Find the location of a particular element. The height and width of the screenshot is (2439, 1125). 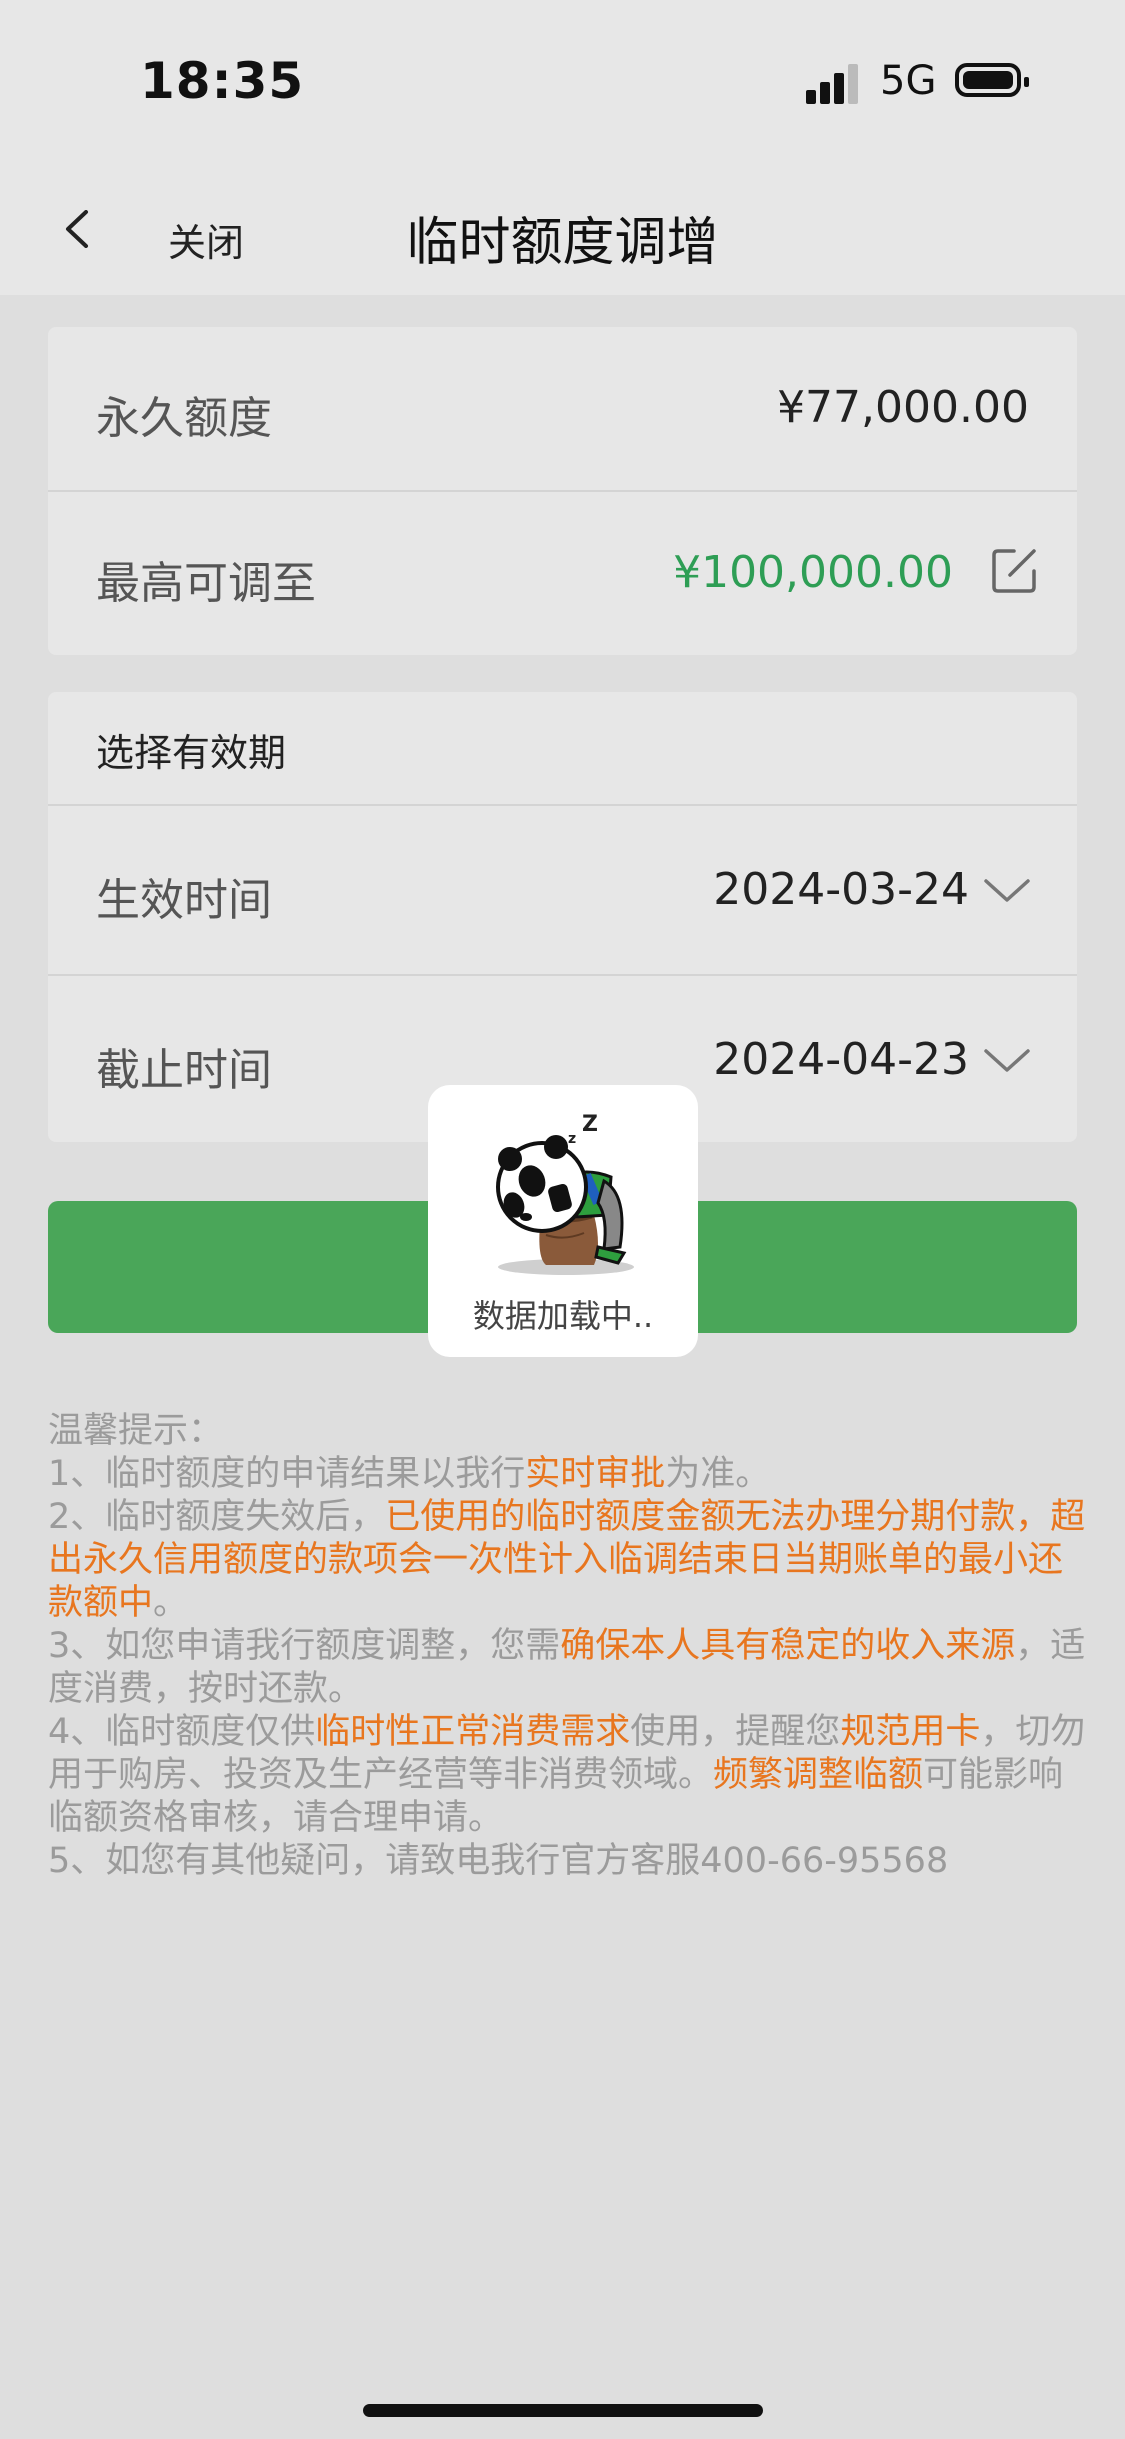

permanent-limit-row: 永久额度 ¥77,000.00 is located at coordinates (562, 408).